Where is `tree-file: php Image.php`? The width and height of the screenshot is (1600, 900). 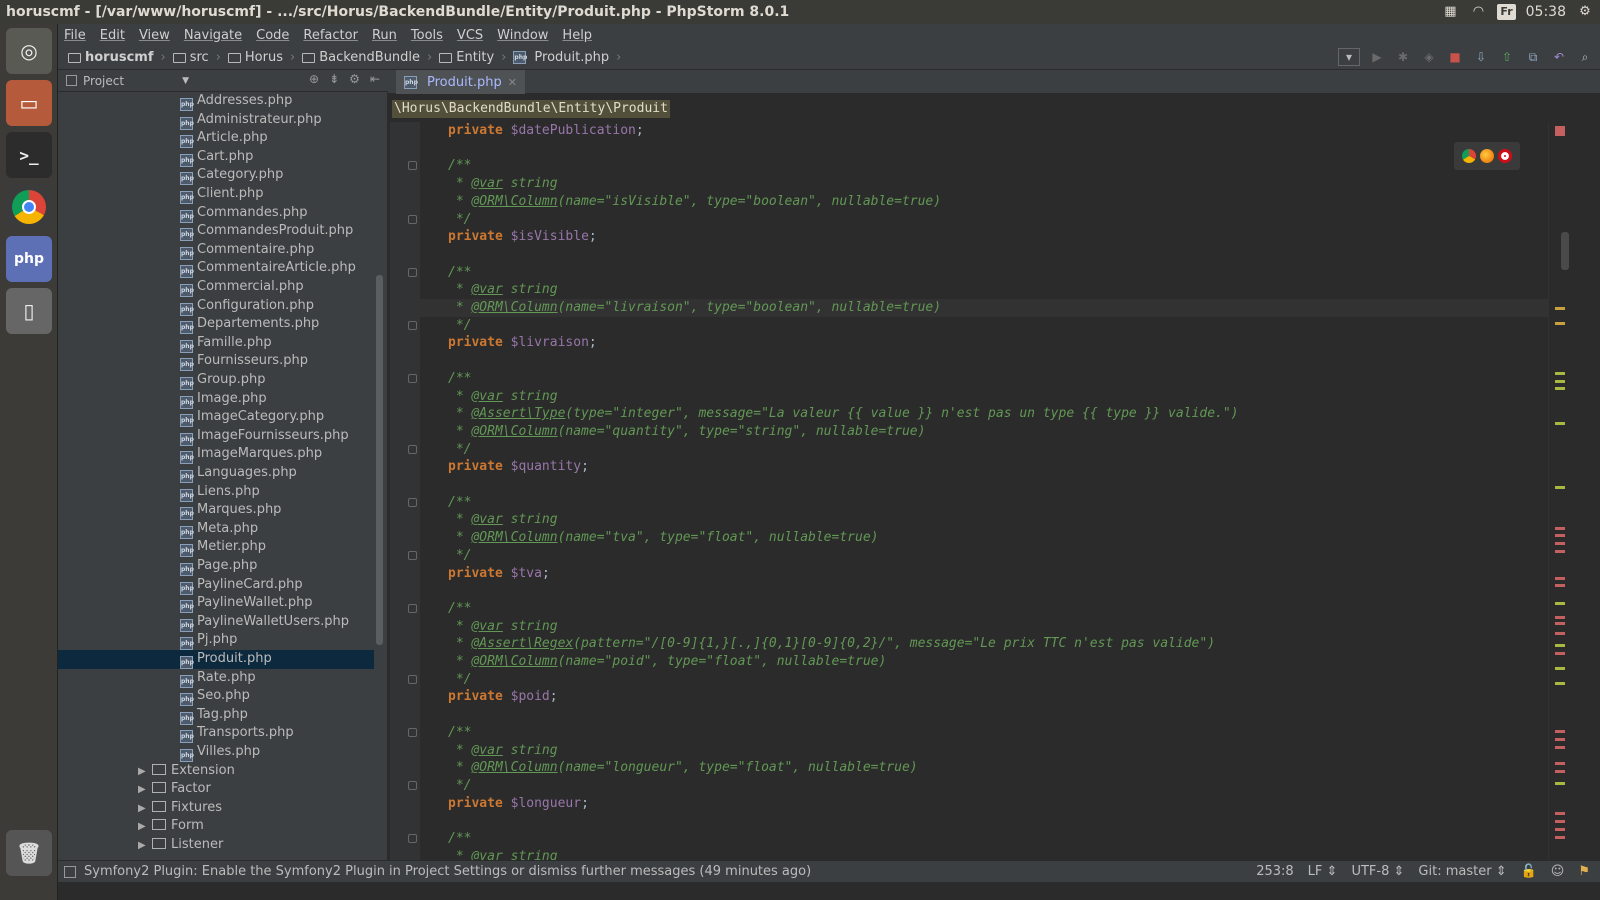 tree-file: php Image.php is located at coordinates (216, 399).